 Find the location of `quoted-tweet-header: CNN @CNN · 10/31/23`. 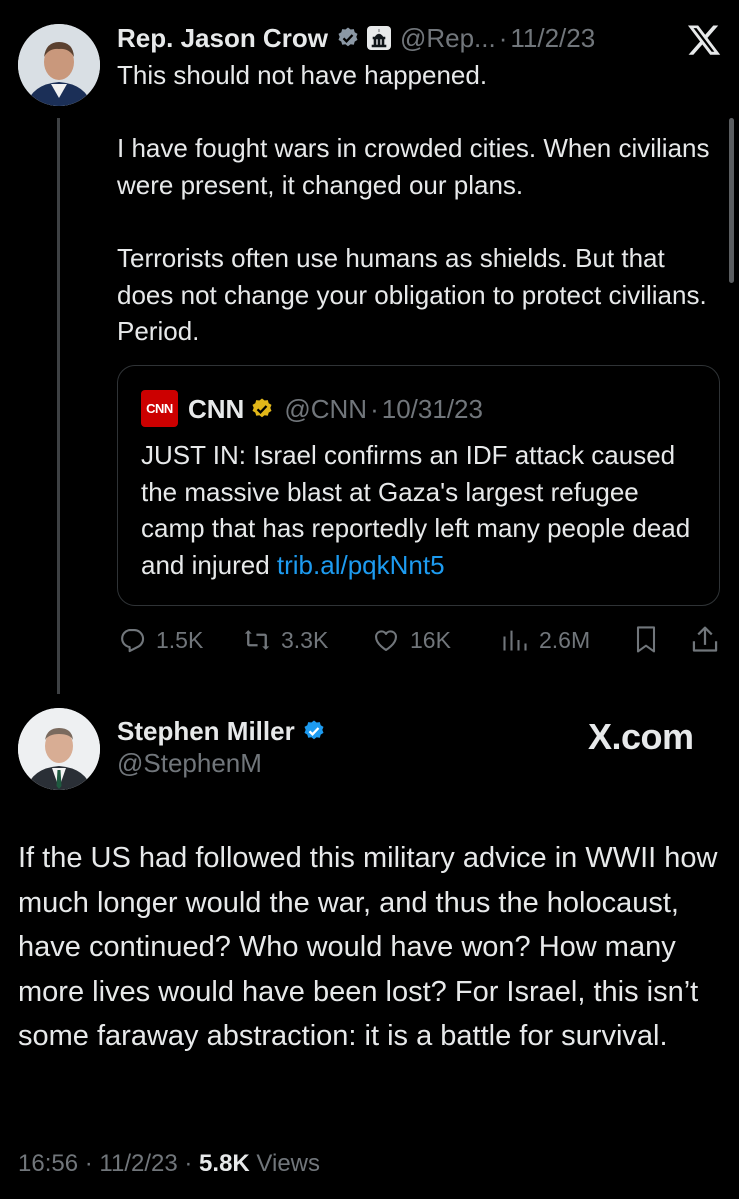

quoted-tweet-header: CNN @CNN · 10/31/23 is located at coordinates (335, 409).